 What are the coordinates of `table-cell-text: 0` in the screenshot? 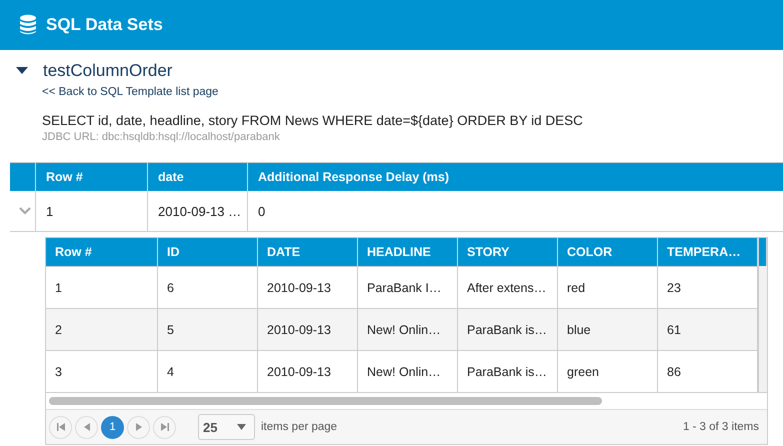 It's located at (261, 211).